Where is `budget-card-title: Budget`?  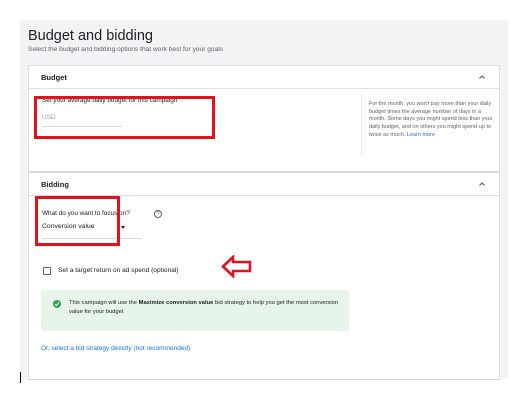
budget-card-title: Budget is located at coordinates (54, 77).